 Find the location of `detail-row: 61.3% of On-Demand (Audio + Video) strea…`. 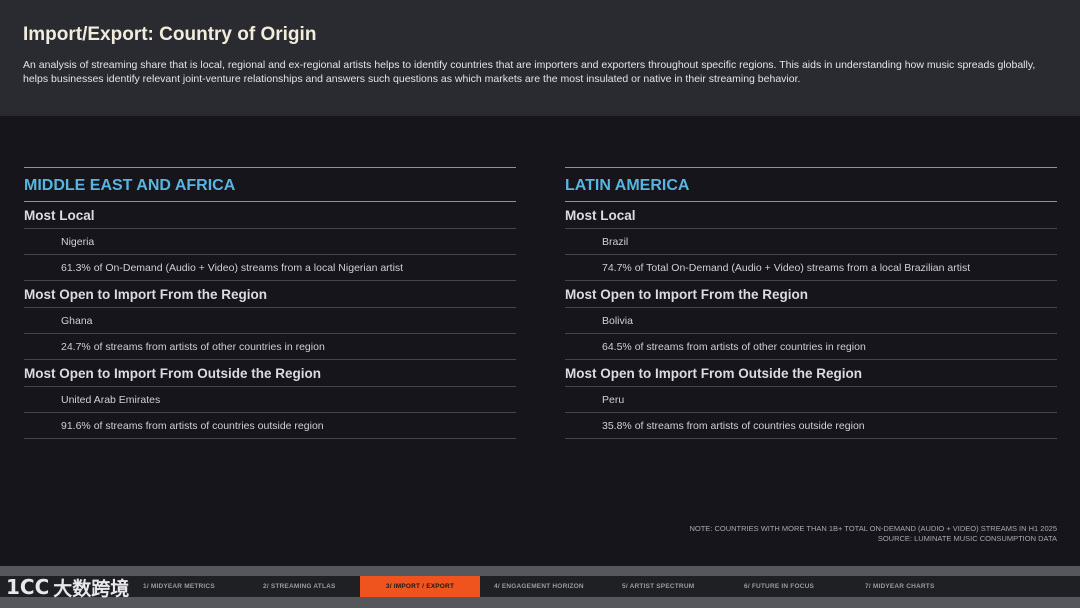

detail-row: 61.3% of On-Demand (Audio + Video) strea… is located at coordinates (270, 268).